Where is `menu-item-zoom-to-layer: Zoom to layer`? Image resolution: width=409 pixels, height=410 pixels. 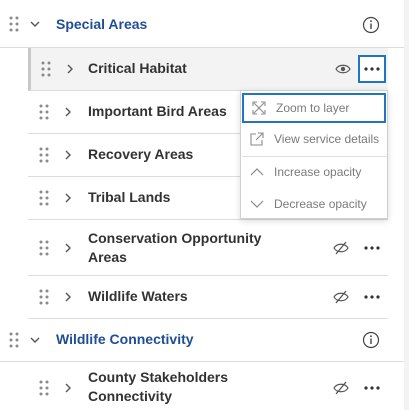
menu-item-zoom-to-layer: Zoom to layer is located at coordinates (314, 108).